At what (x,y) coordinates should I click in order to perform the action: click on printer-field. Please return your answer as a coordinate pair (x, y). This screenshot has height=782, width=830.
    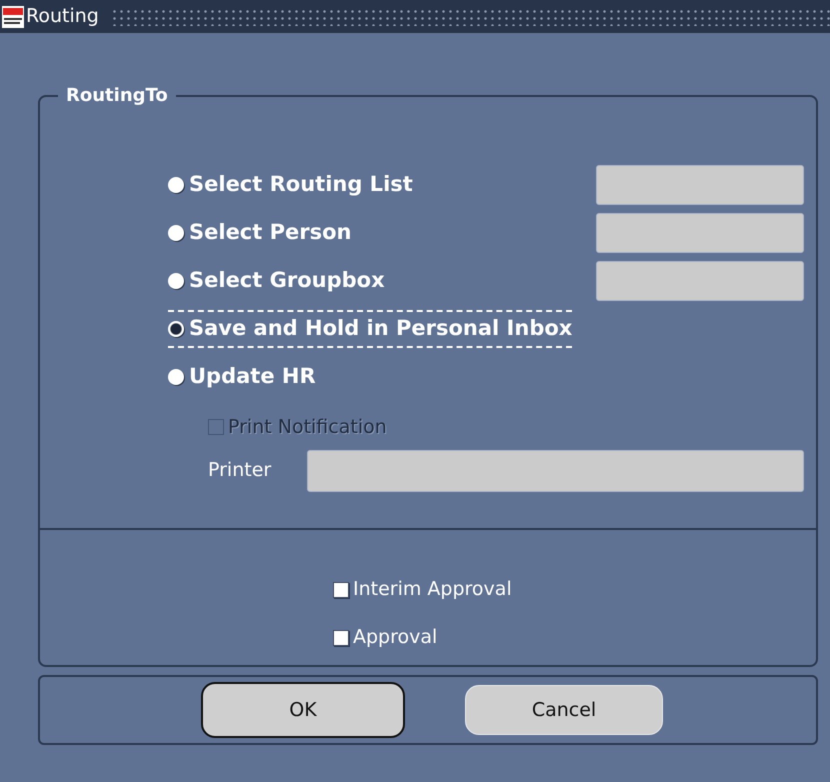
    Looking at the image, I should click on (555, 471).